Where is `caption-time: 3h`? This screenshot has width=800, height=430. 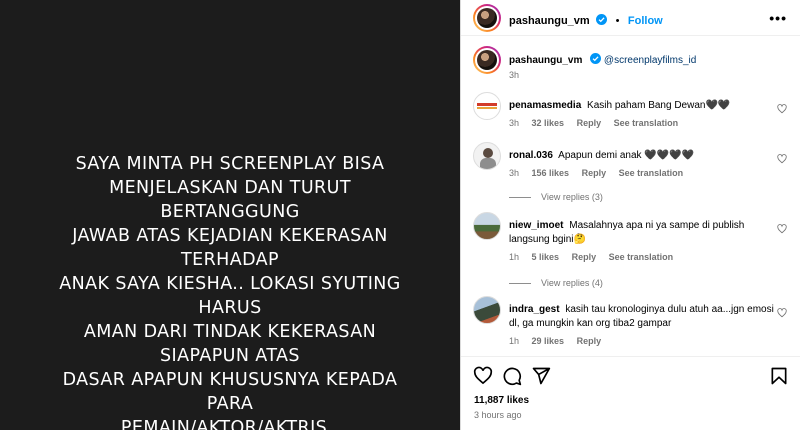
caption-time: 3h is located at coordinates (514, 75).